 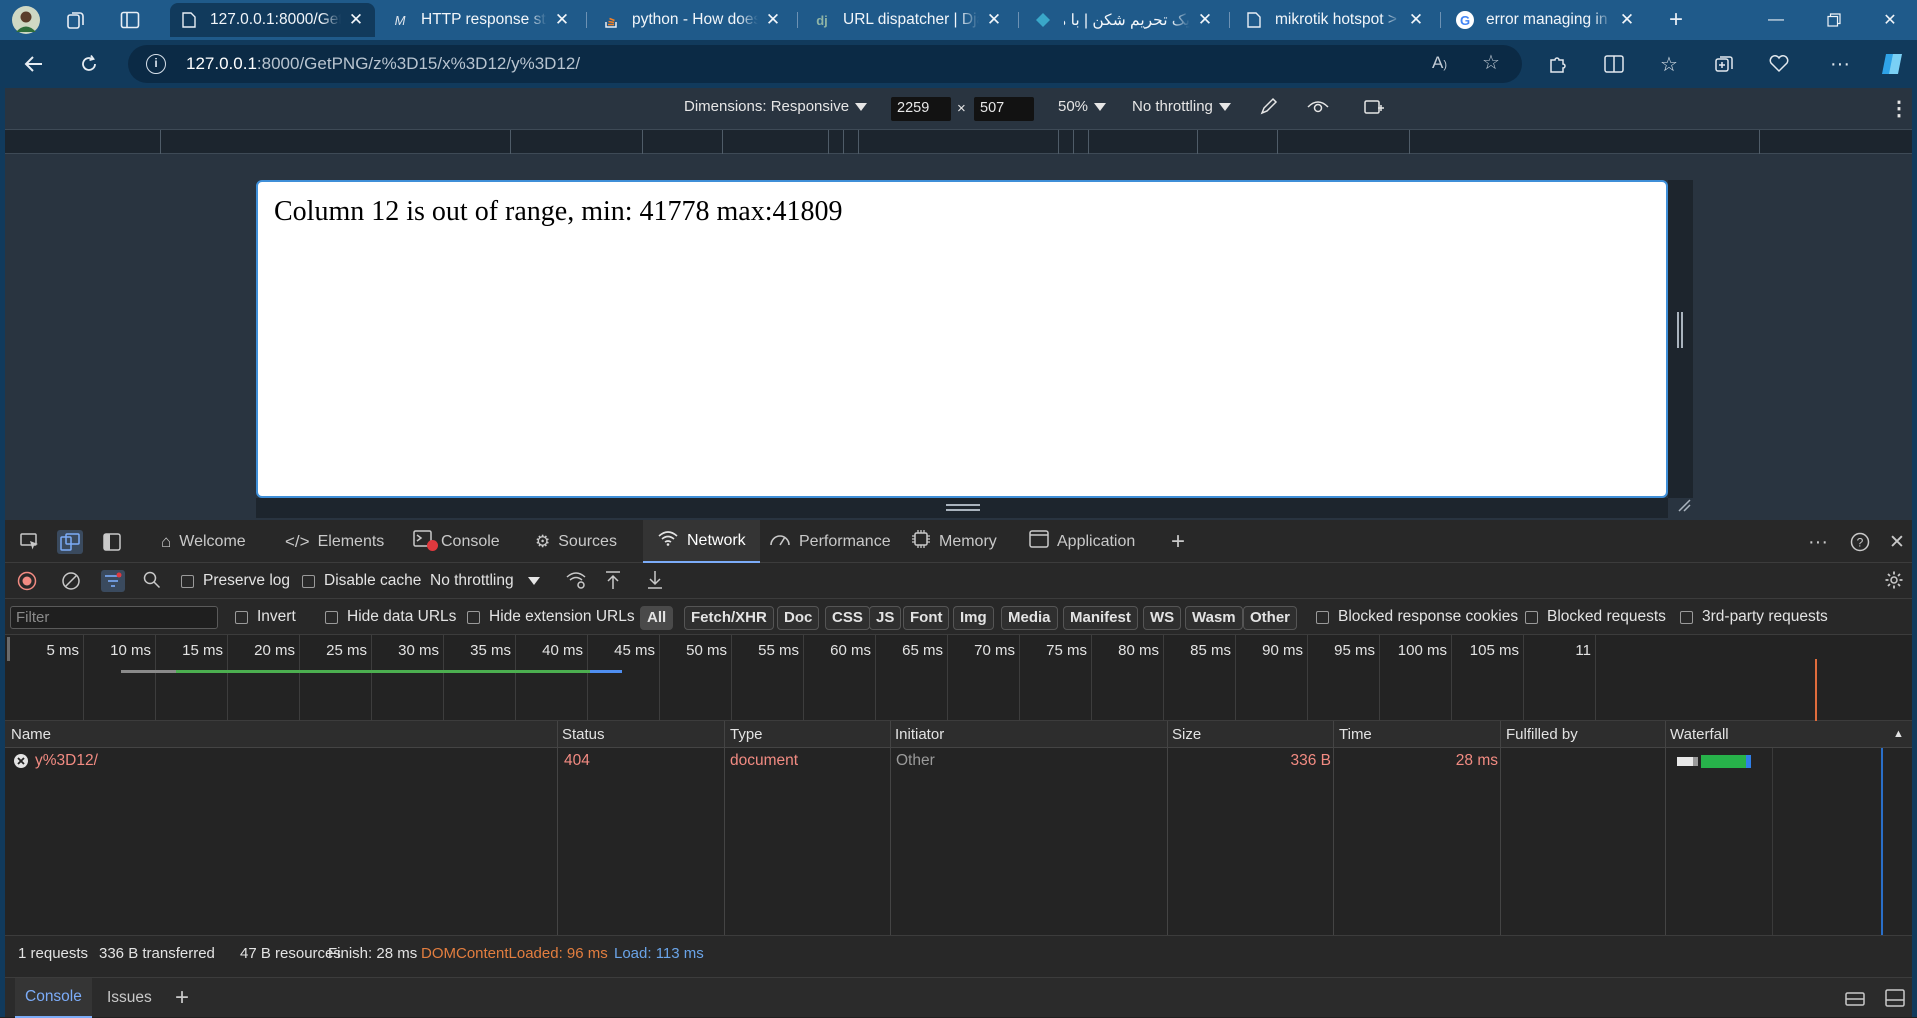 What do you see at coordinates (798, 618) in the screenshot?
I see `filter-doc: Doc` at bounding box center [798, 618].